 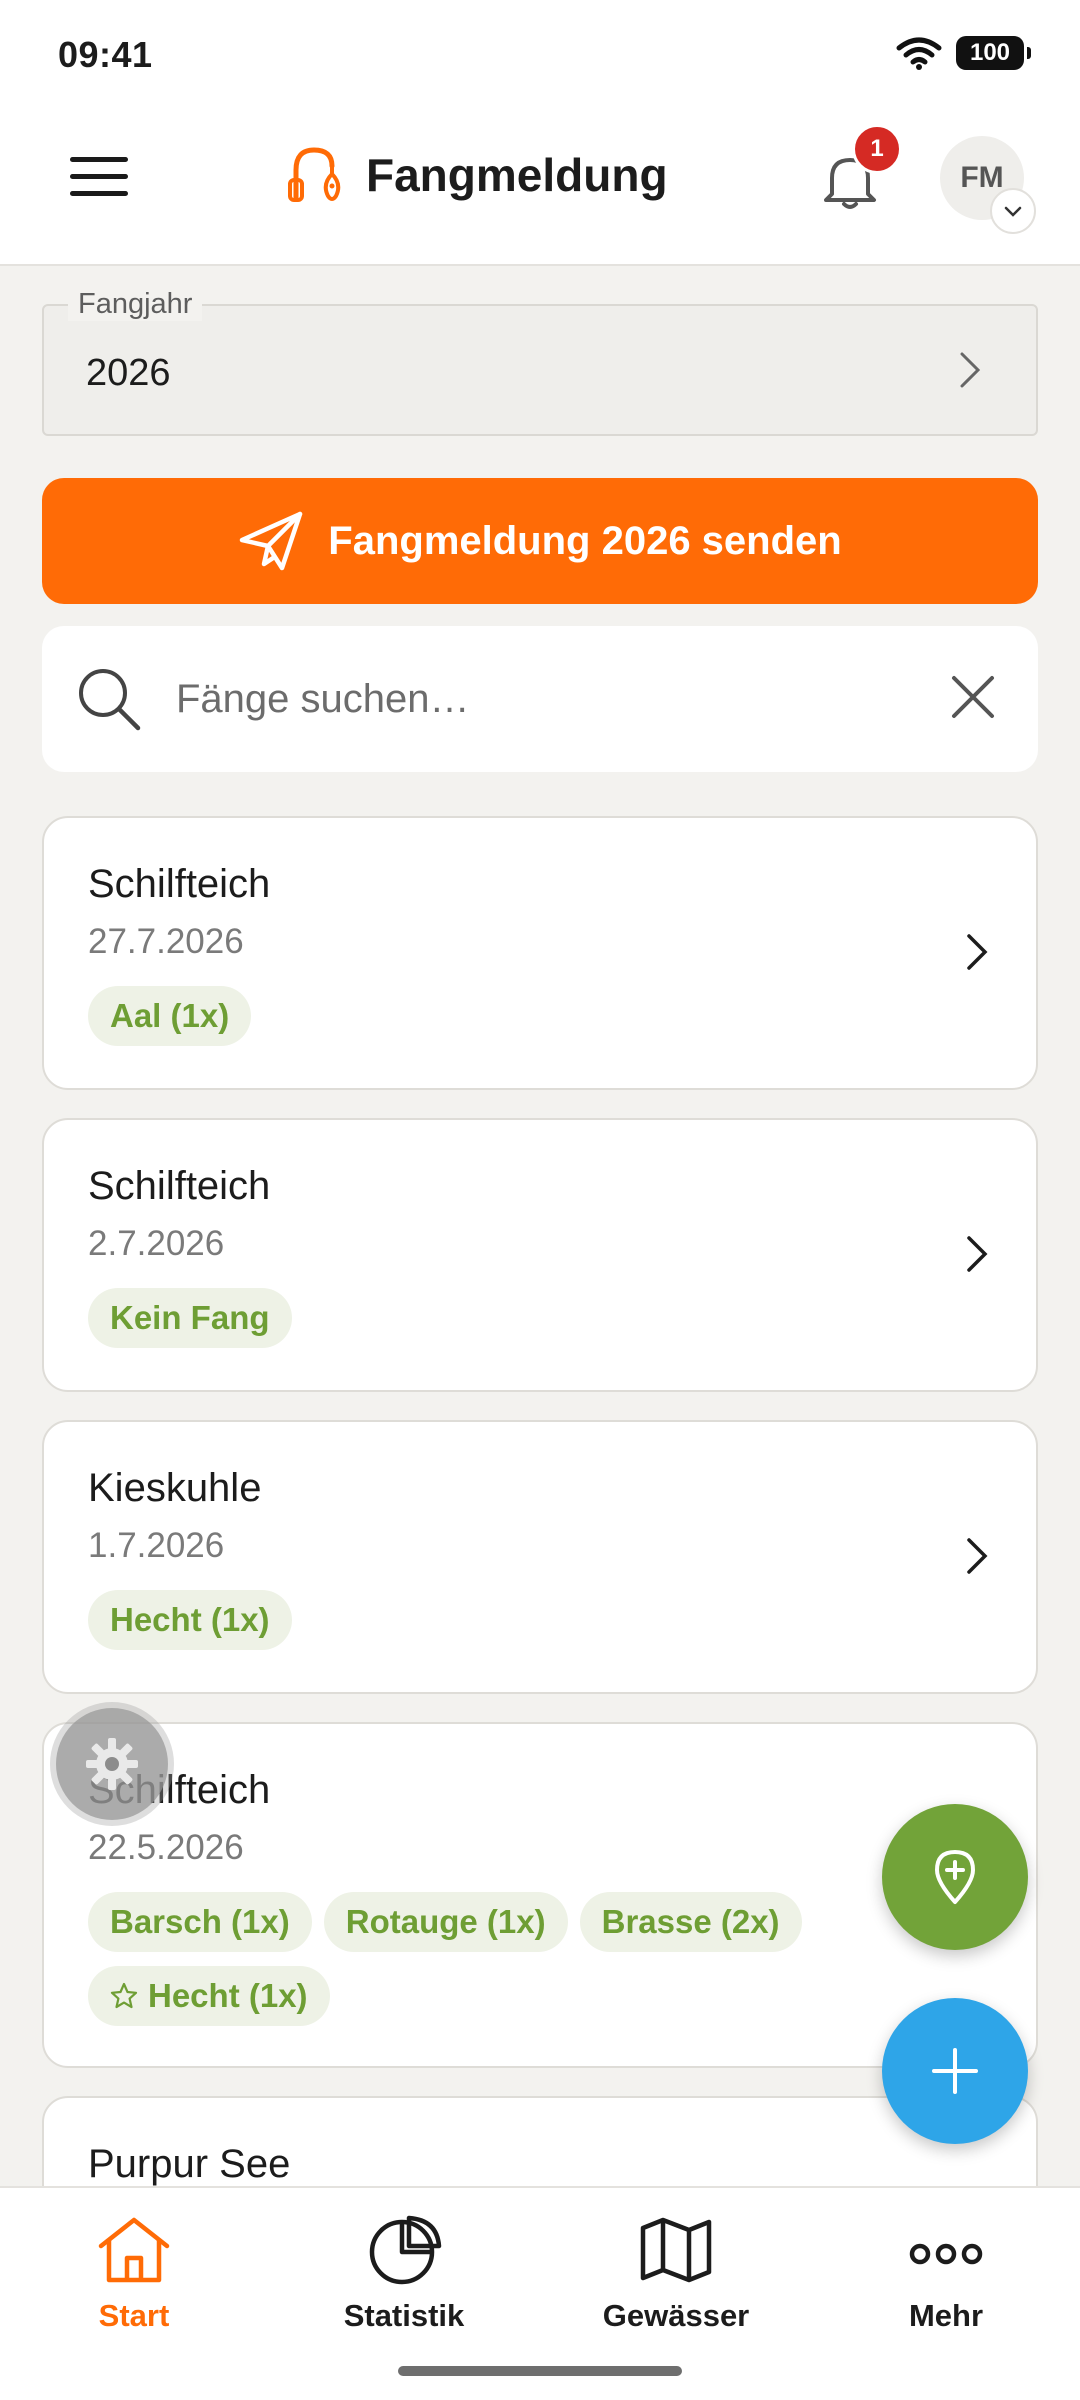 I want to click on catch-card: Schilfteich 2.7.2026 Kein Fang, so click(x=540, y=1255).